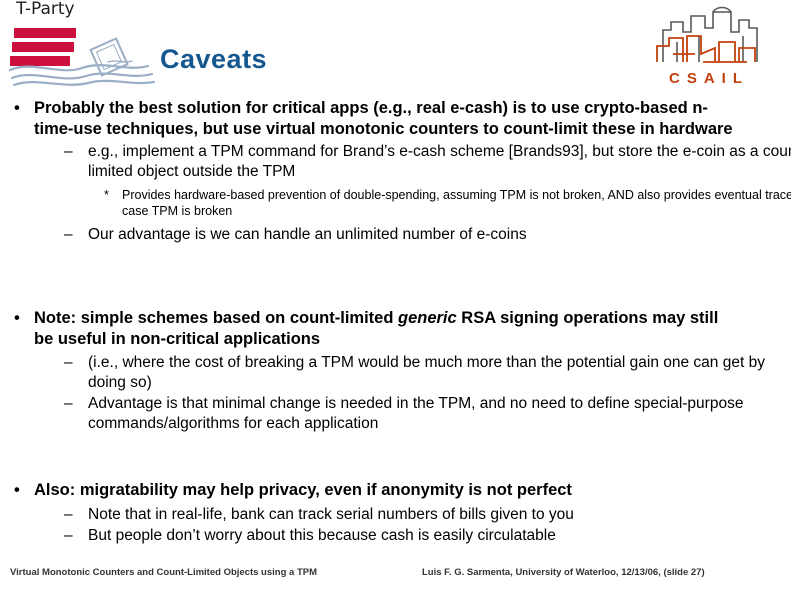 This screenshot has height=593, width=791. Describe the element at coordinates (45, 9) in the screenshot. I see `tparty-wordmark-text: T-Party` at that location.